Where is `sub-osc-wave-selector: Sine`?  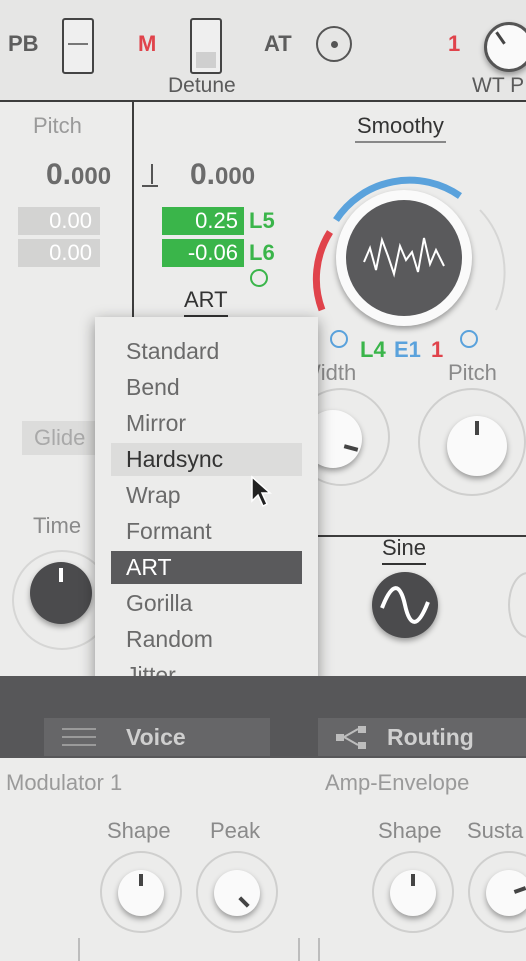
sub-osc-wave-selector: Sine is located at coordinates (404, 550).